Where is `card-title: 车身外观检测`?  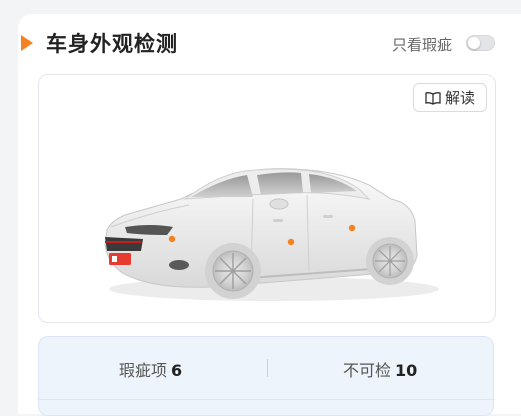
card-title: 车身外观检测 is located at coordinates (112, 44).